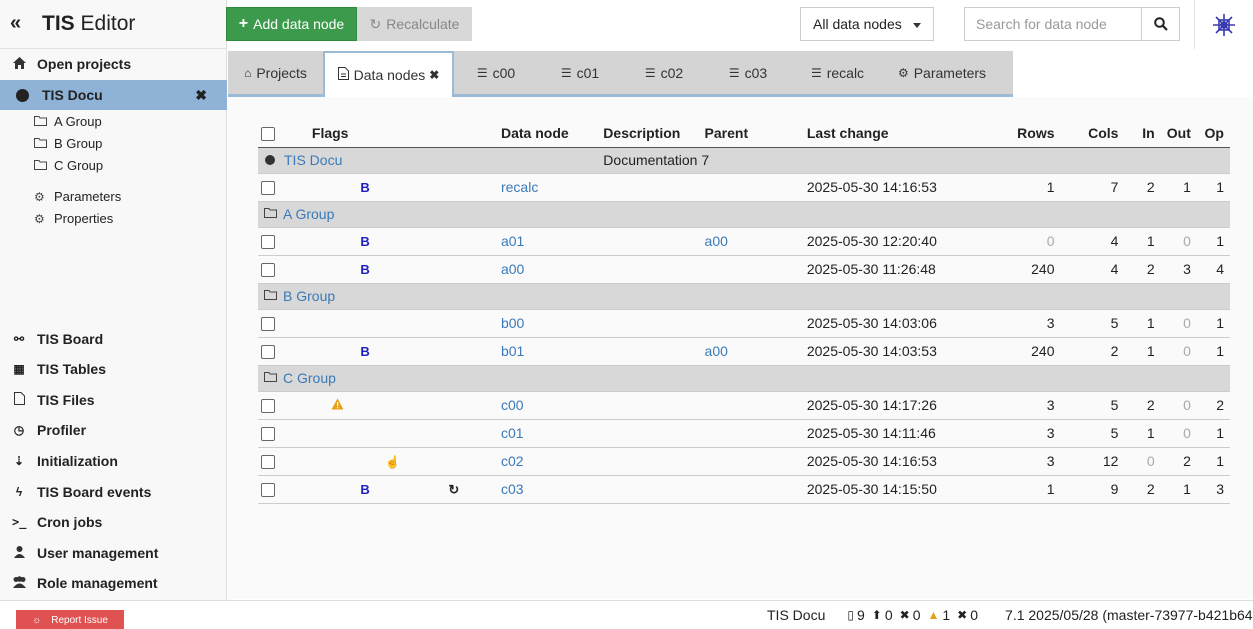  Describe the element at coordinates (313, 160) in the screenshot. I see `project-link: TIS Docu` at that location.